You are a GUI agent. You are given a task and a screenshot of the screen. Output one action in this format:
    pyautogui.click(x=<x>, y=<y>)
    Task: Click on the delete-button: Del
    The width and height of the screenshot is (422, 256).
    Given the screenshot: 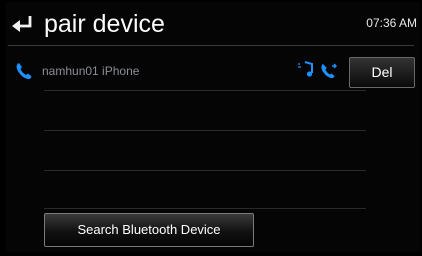 What is the action you would take?
    pyautogui.click(x=382, y=72)
    